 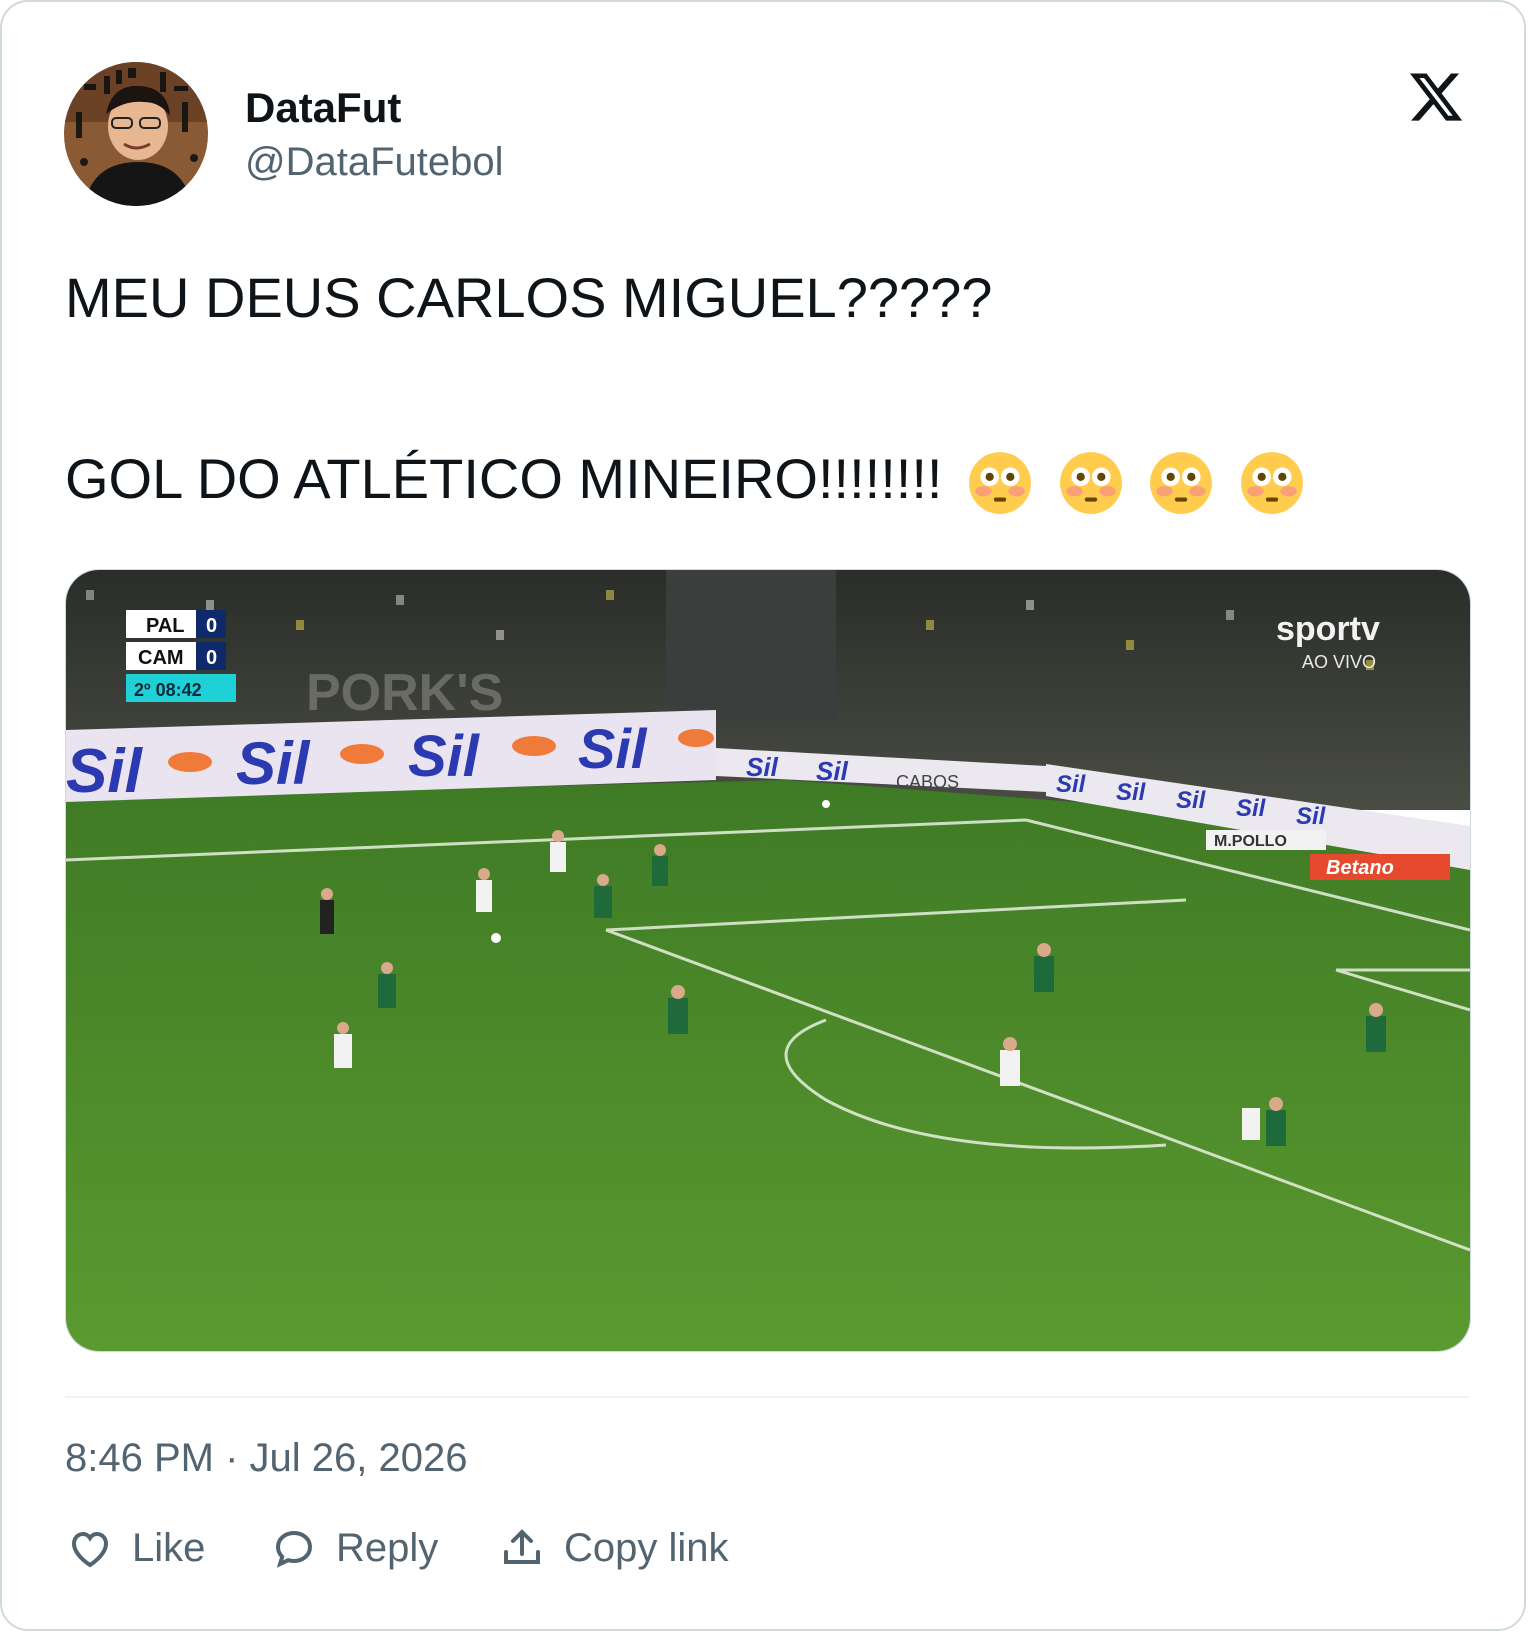 What do you see at coordinates (613, 748) in the screenshot?
I see `ad-sil-4: Sil` at bounding box center [613, 748].